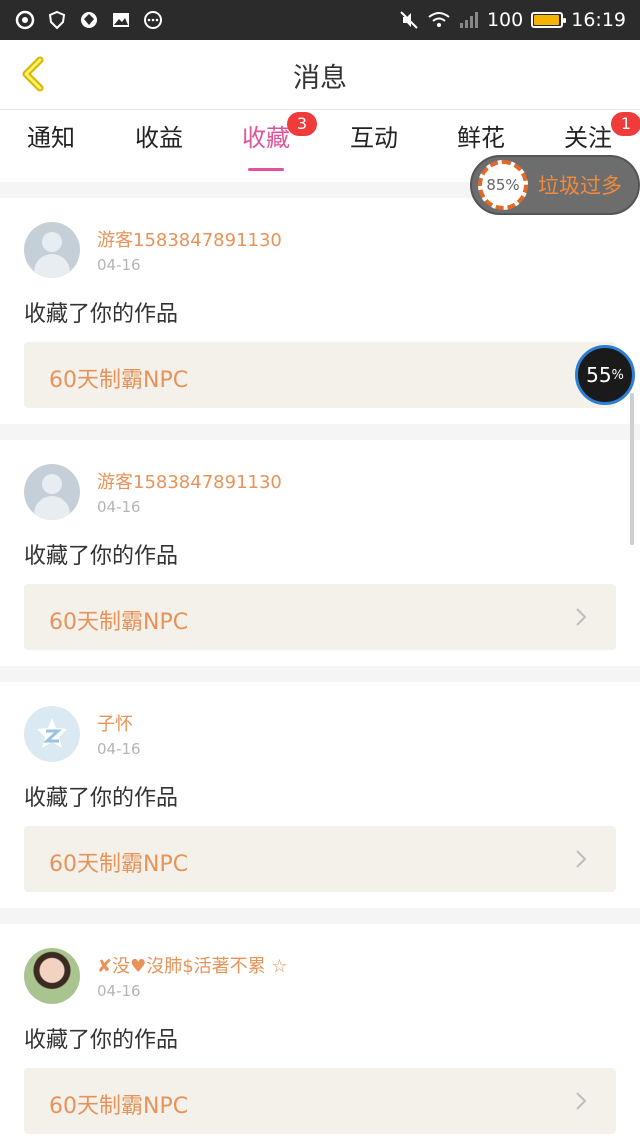 This screenshot has height=1138, width=640. I want to click on tab-favorites: 收藏 3, so click(269, 141).